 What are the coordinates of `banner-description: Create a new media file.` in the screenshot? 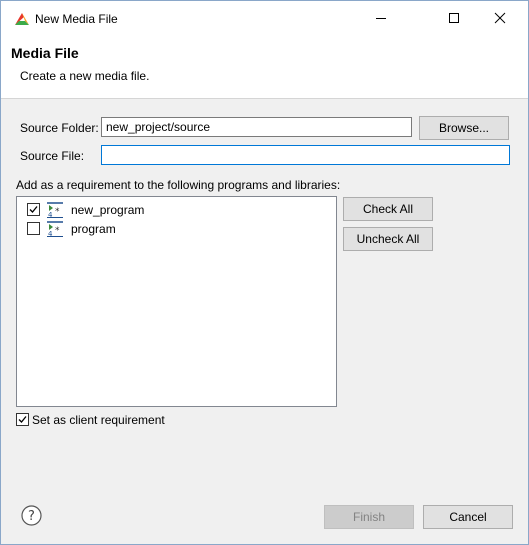 It's located at (85, 76).